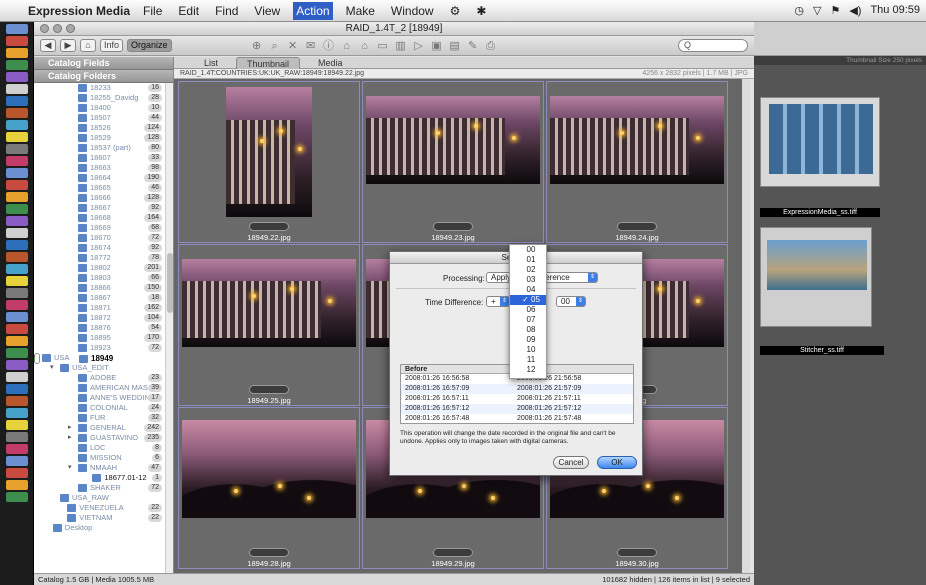  What do you see at coordinates (571, 462) in the screenshot?
I see `cancel-button: Cancel` at bounding box center [571, 462].